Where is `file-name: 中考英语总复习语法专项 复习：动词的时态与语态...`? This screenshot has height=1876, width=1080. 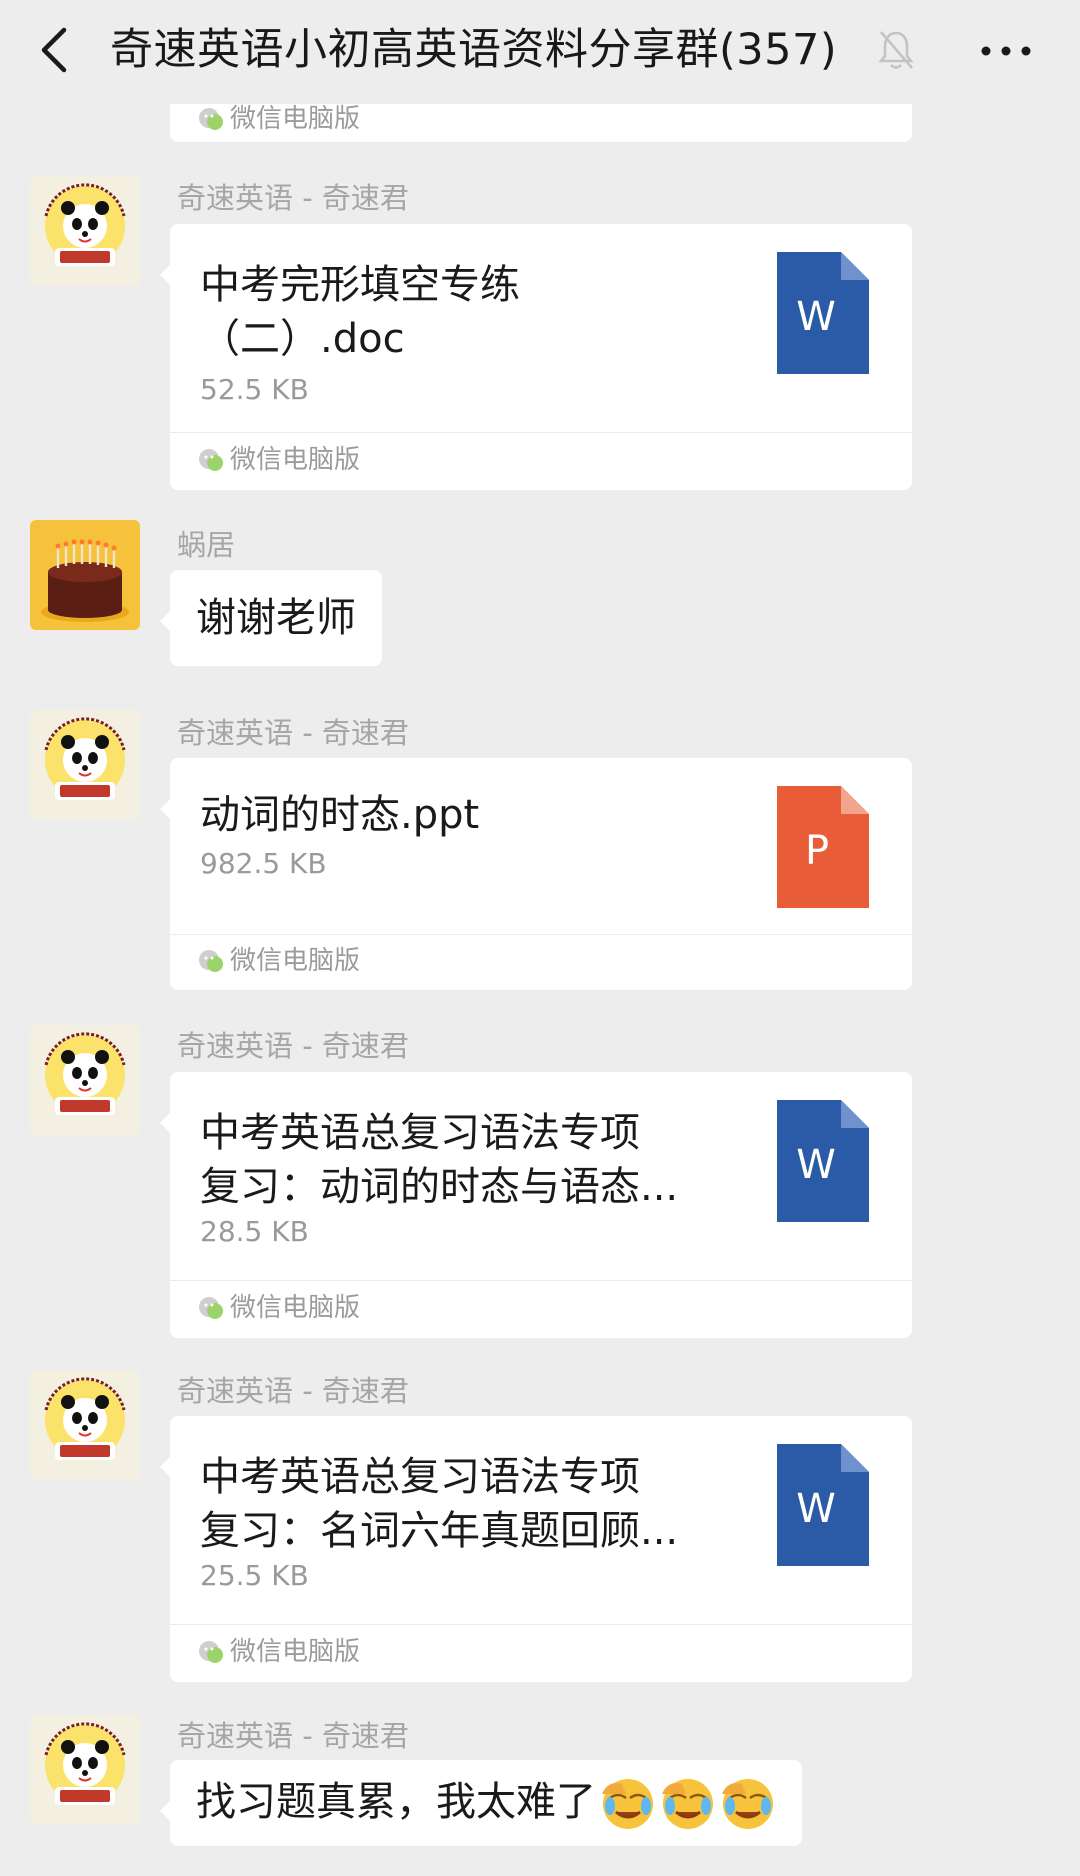
file-name: 中考英语总复习语法专项 复习：动词的时态与语态... is located at coordinates (439, 1160).